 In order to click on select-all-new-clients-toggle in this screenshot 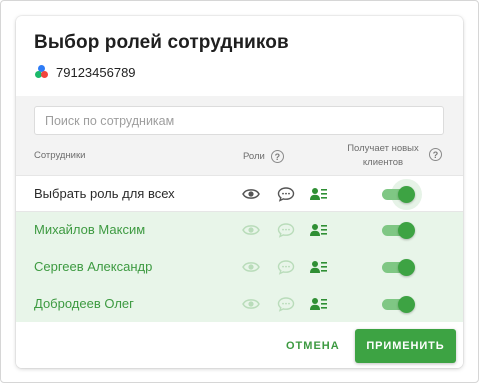, I will do `click(401, 194)`.